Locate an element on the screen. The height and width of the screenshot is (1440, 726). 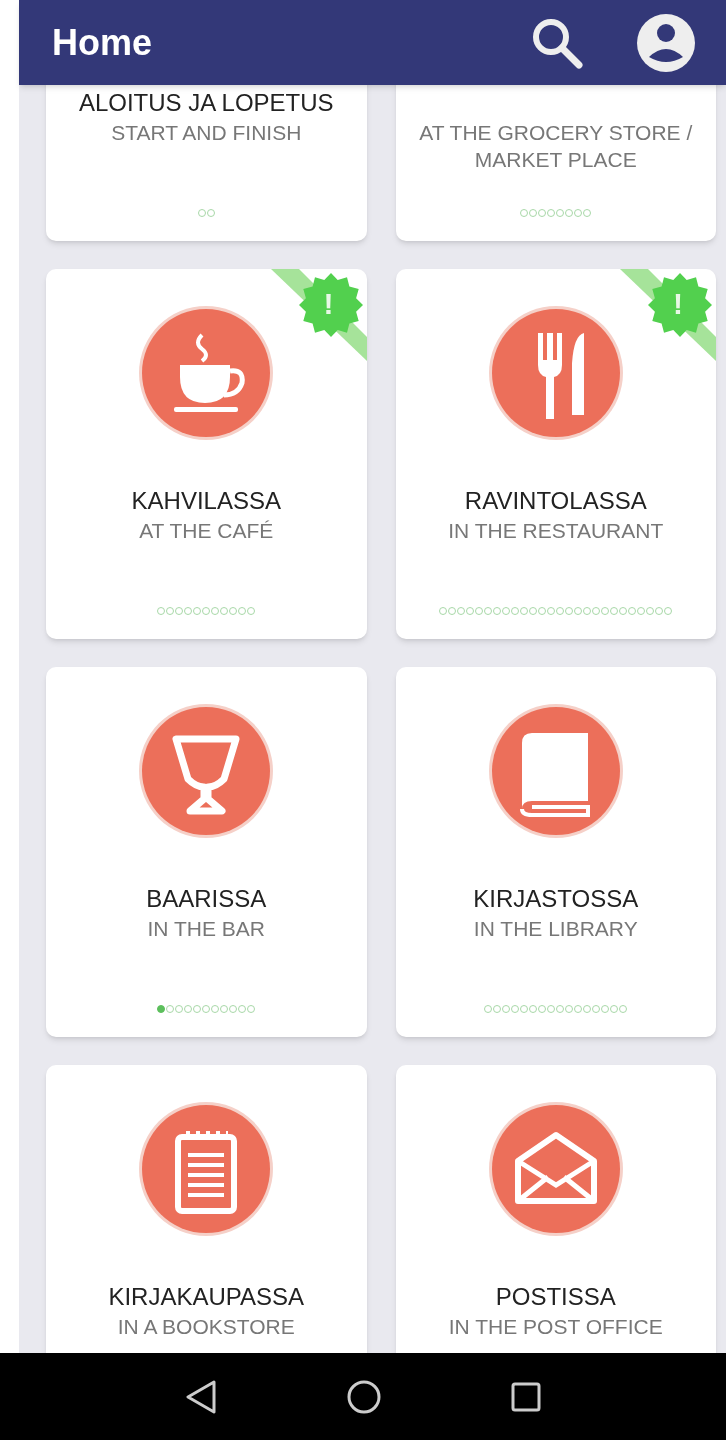
overview-icon is located at coordinates (526, 1396).